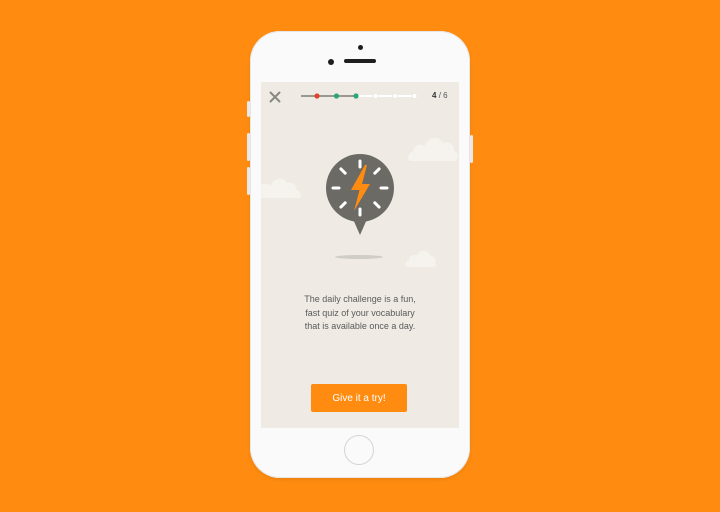 This screenshot has height=512, width=720. Describe the element at coordinates (443, 95) in the screenshot. I see `total-questions: / 6` at that location.